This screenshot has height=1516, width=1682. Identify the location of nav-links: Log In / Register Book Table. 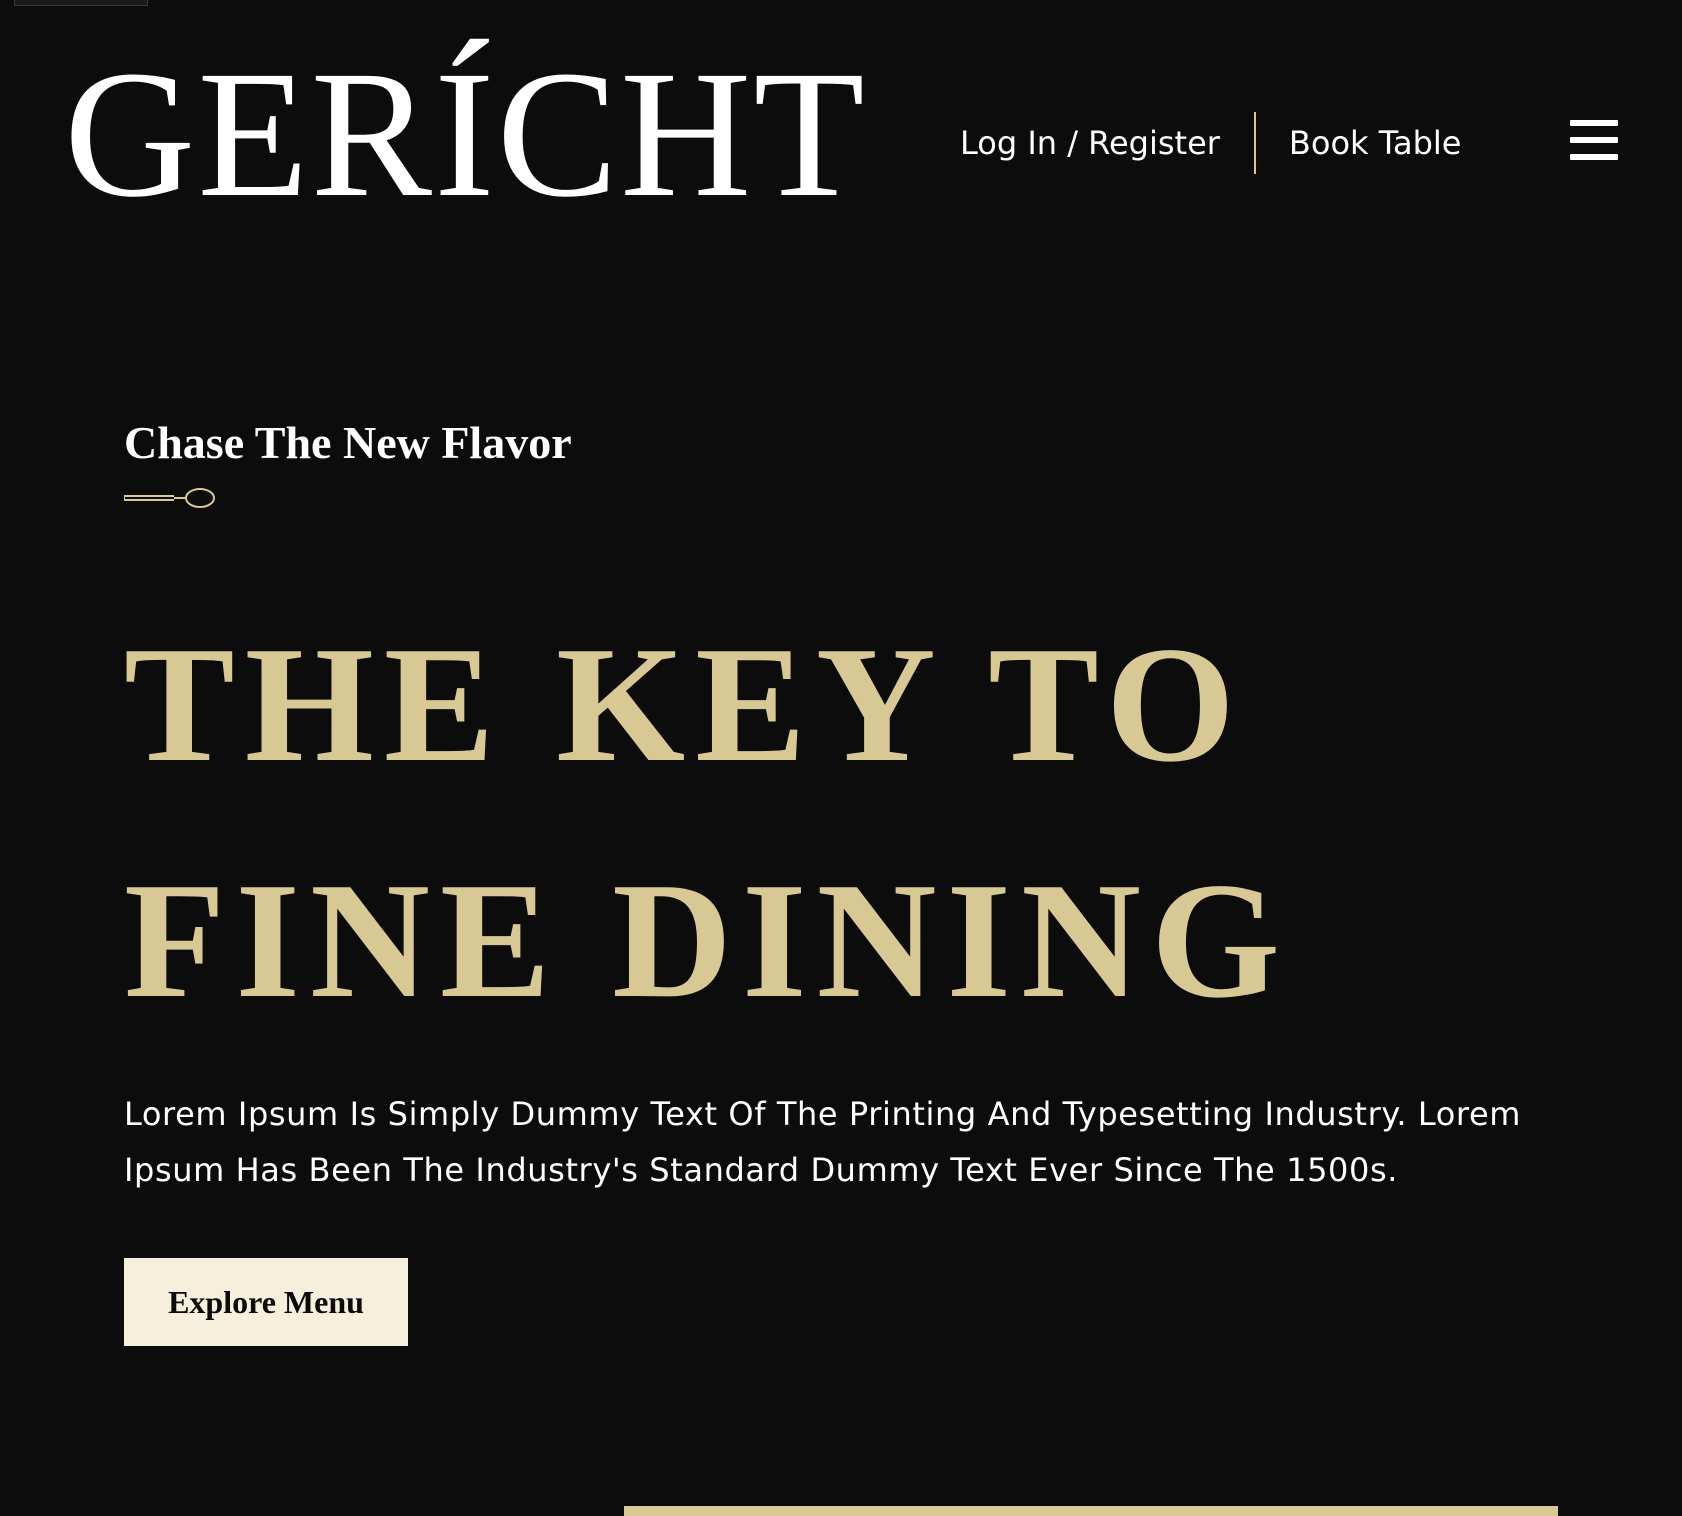
(1210, 143).